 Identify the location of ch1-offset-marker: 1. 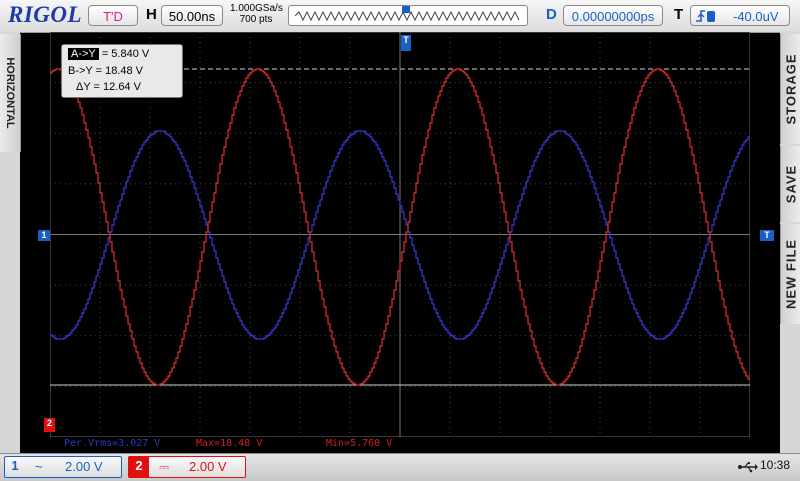
(44, 235).